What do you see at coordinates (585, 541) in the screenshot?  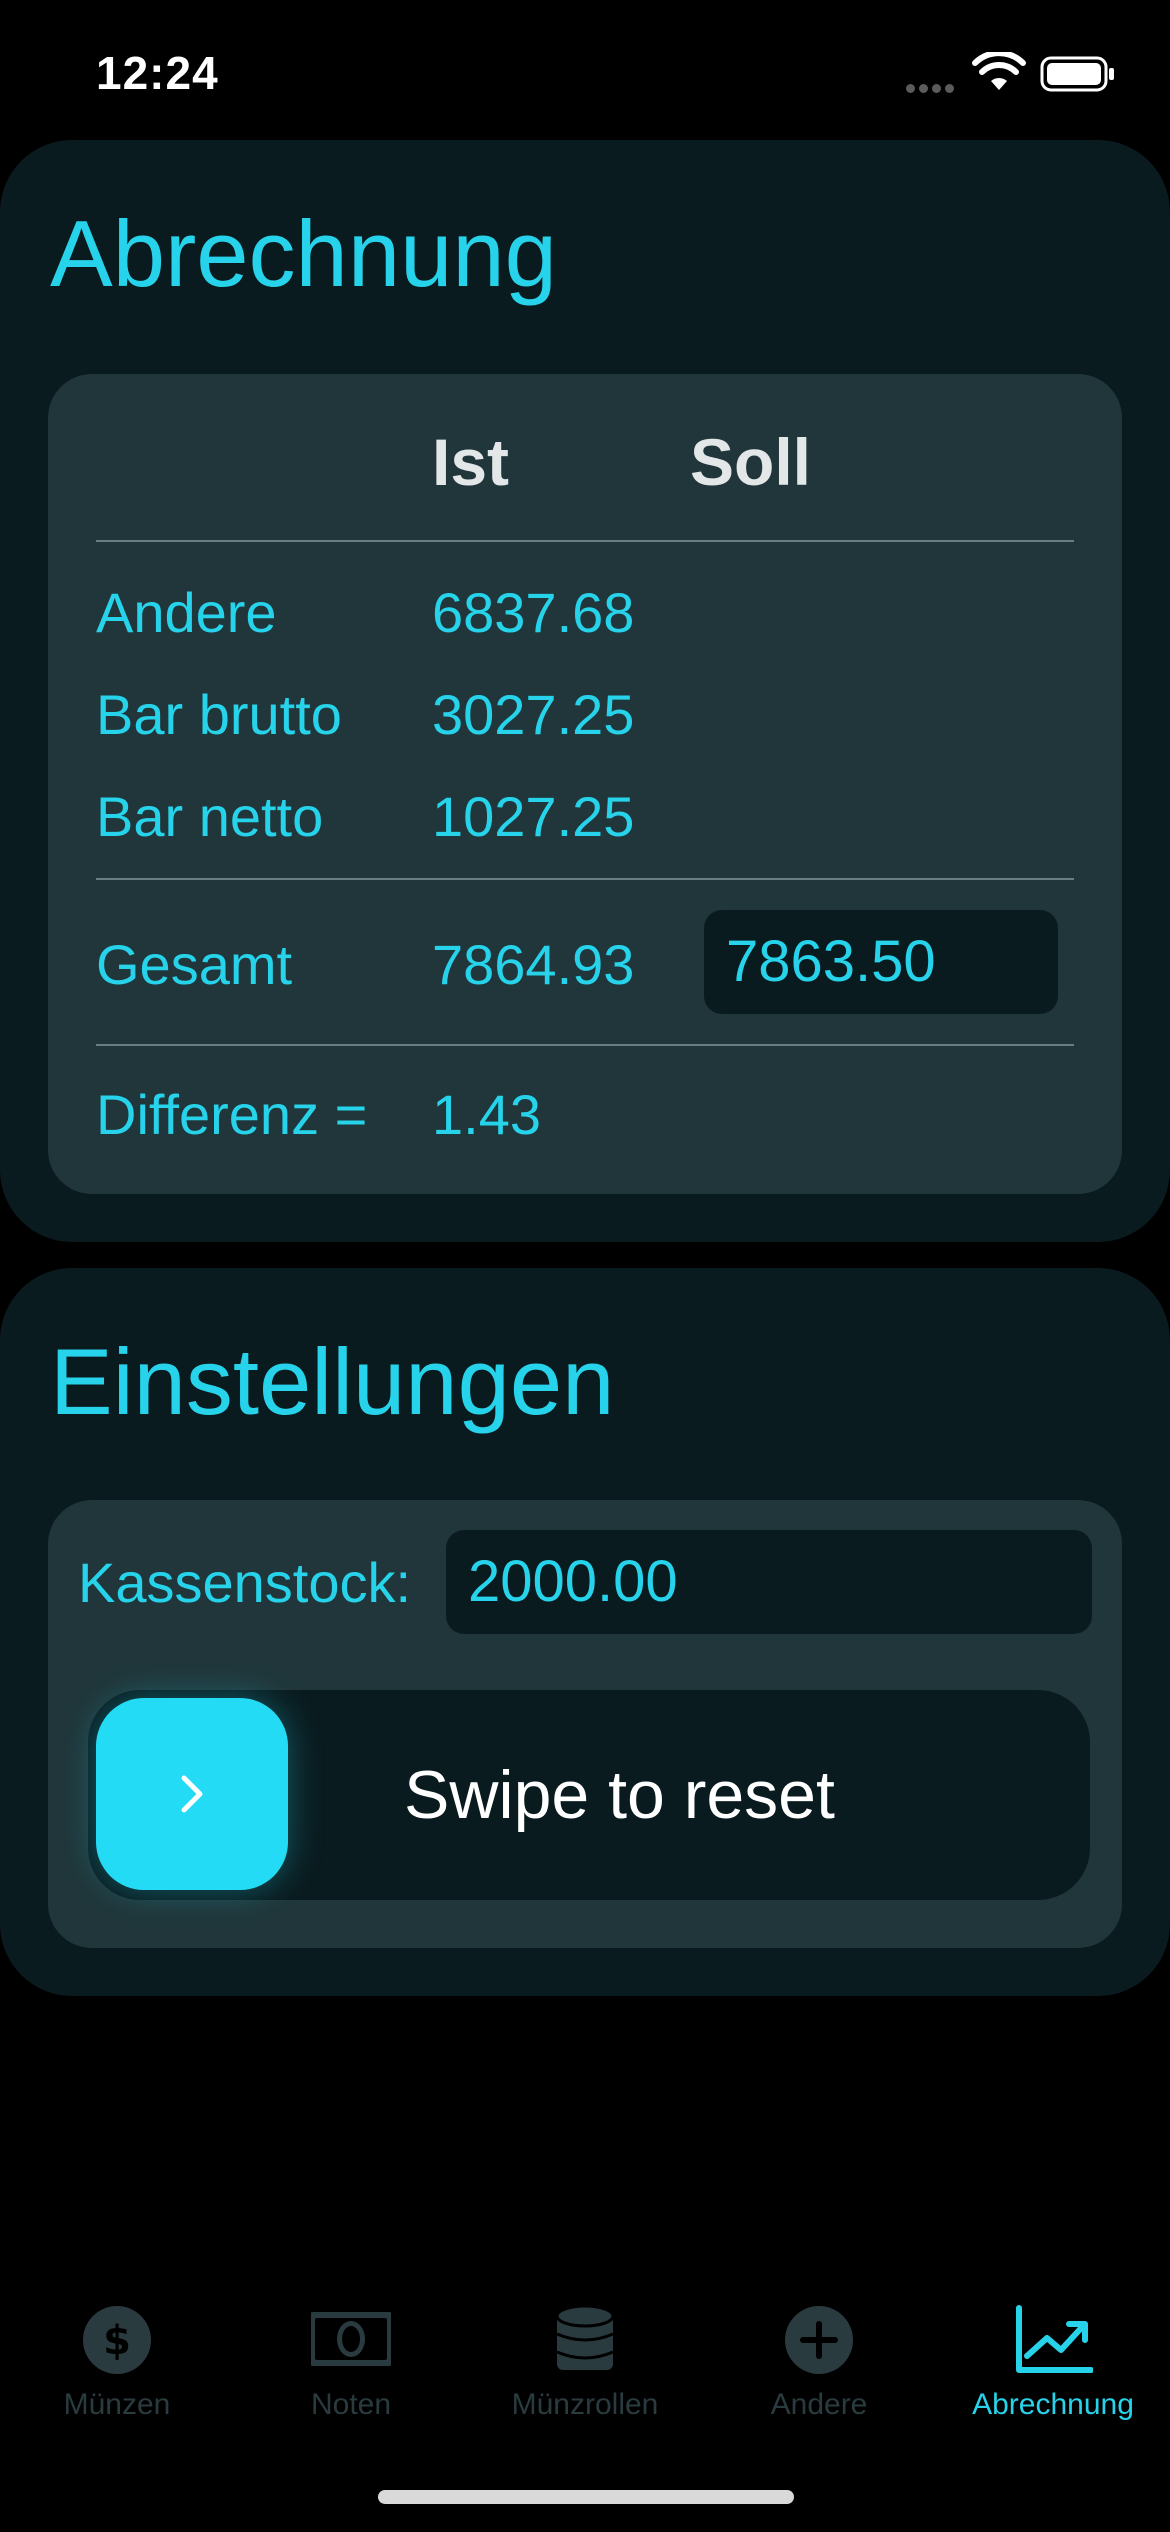 I see `header-divider` at bounding box center [585, 541].